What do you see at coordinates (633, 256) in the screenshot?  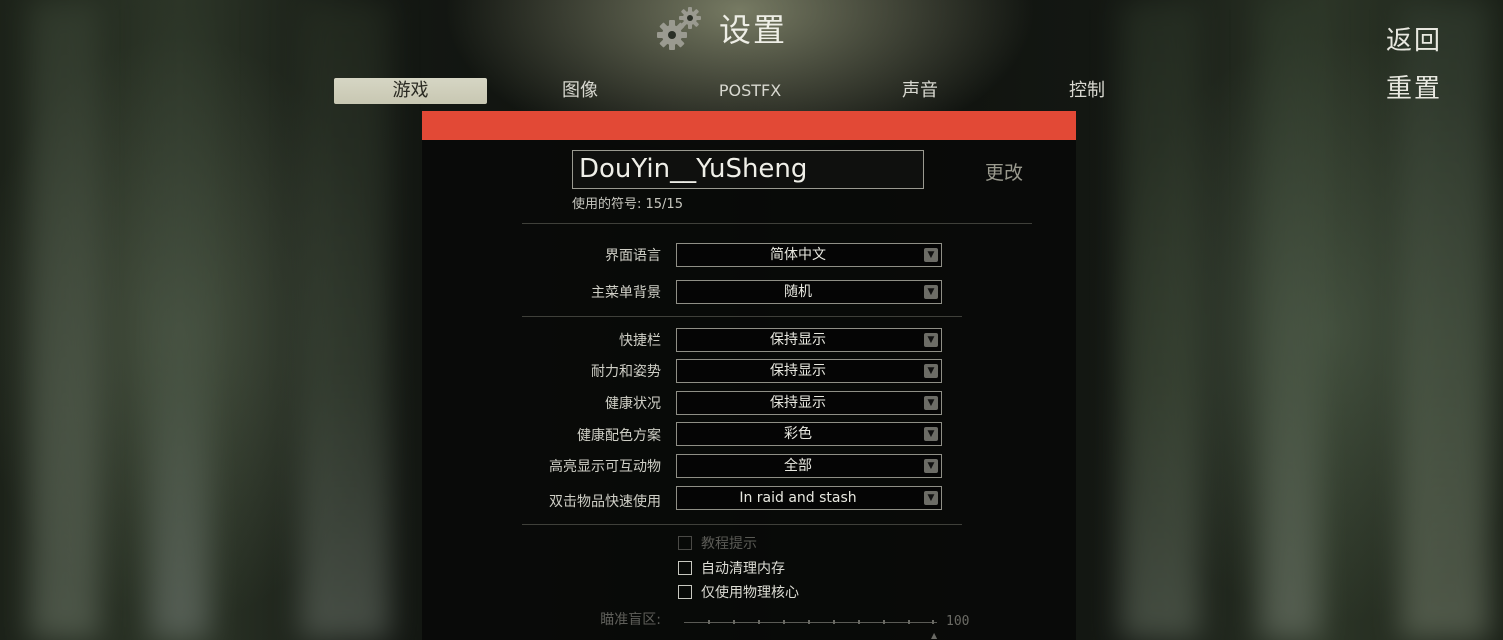 I see `interface-language-label: 界面语言` at bounding box center [633, 256].